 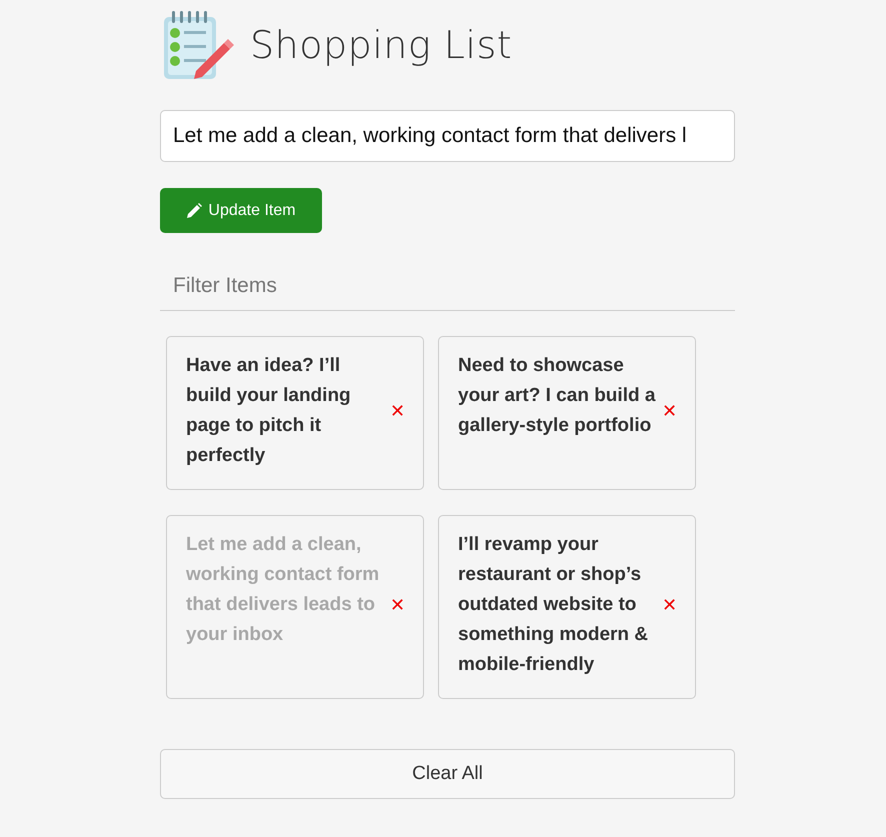 I want to click on item-card: Let me add a clean, working contact form that delivers leads to your inbox ✕, so click(x=295, y=607).